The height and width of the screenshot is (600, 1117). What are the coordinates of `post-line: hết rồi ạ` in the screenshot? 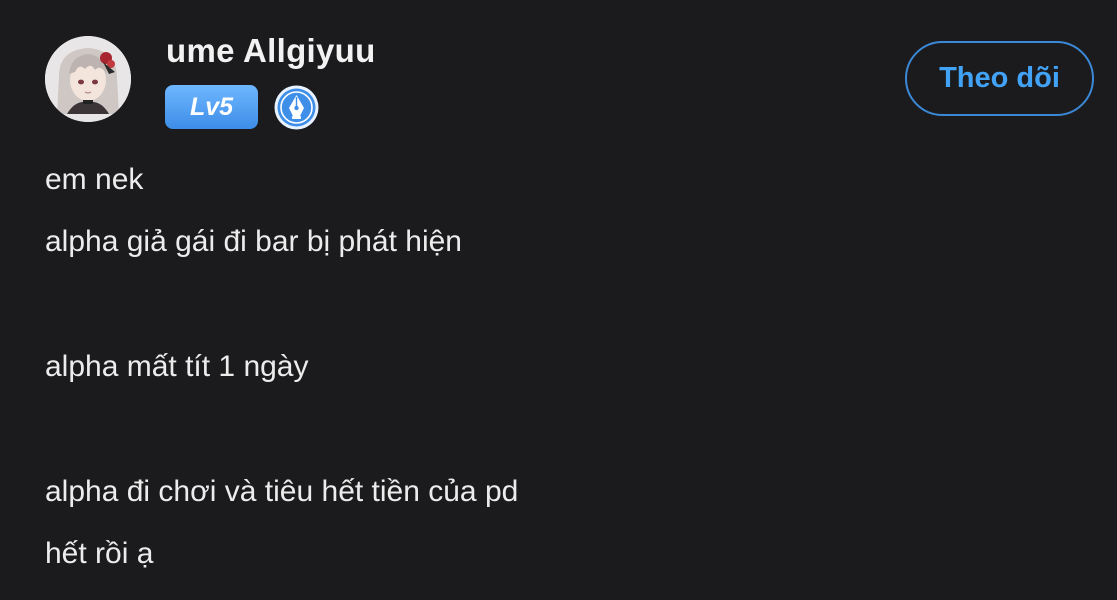 It's located at (99, 553).